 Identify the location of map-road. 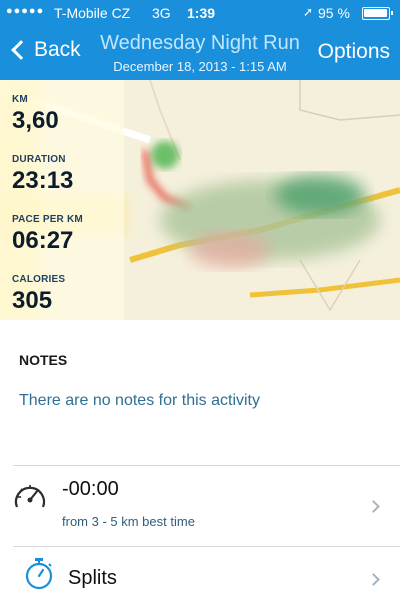
(349, 100).